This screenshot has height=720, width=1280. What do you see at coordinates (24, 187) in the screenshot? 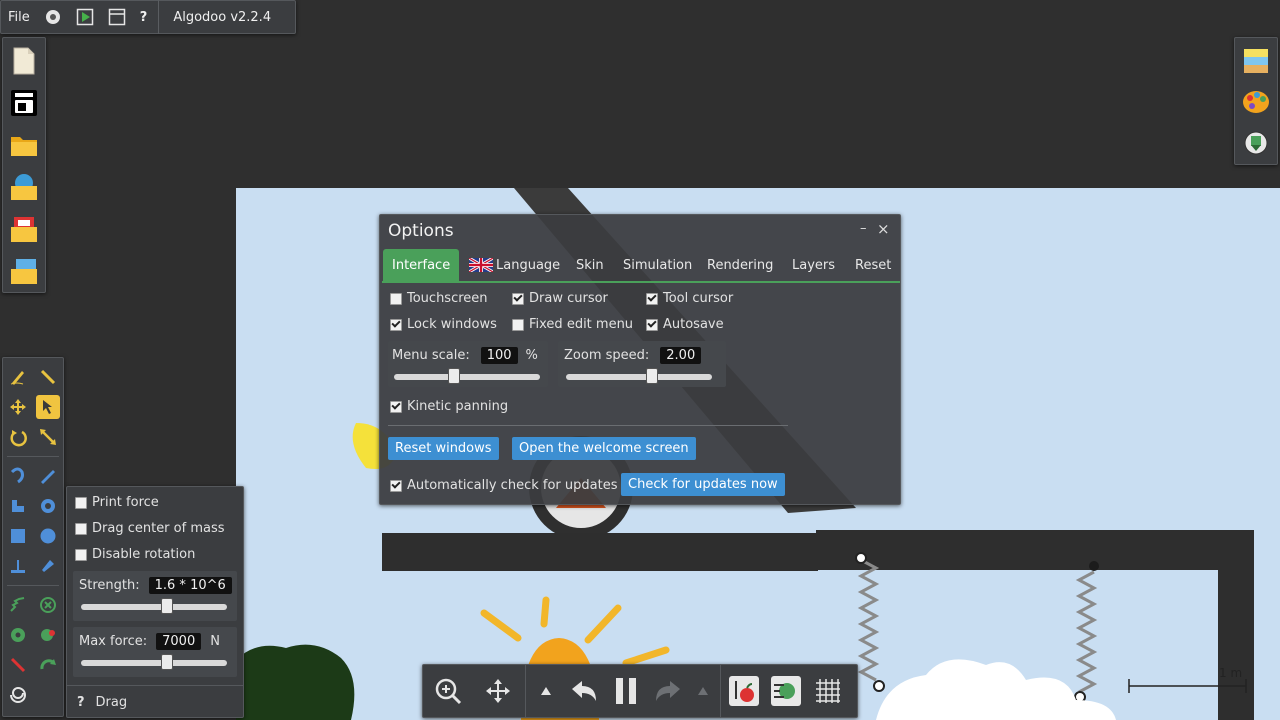
I see `open-online-icon` at bounding box center [24, 187].